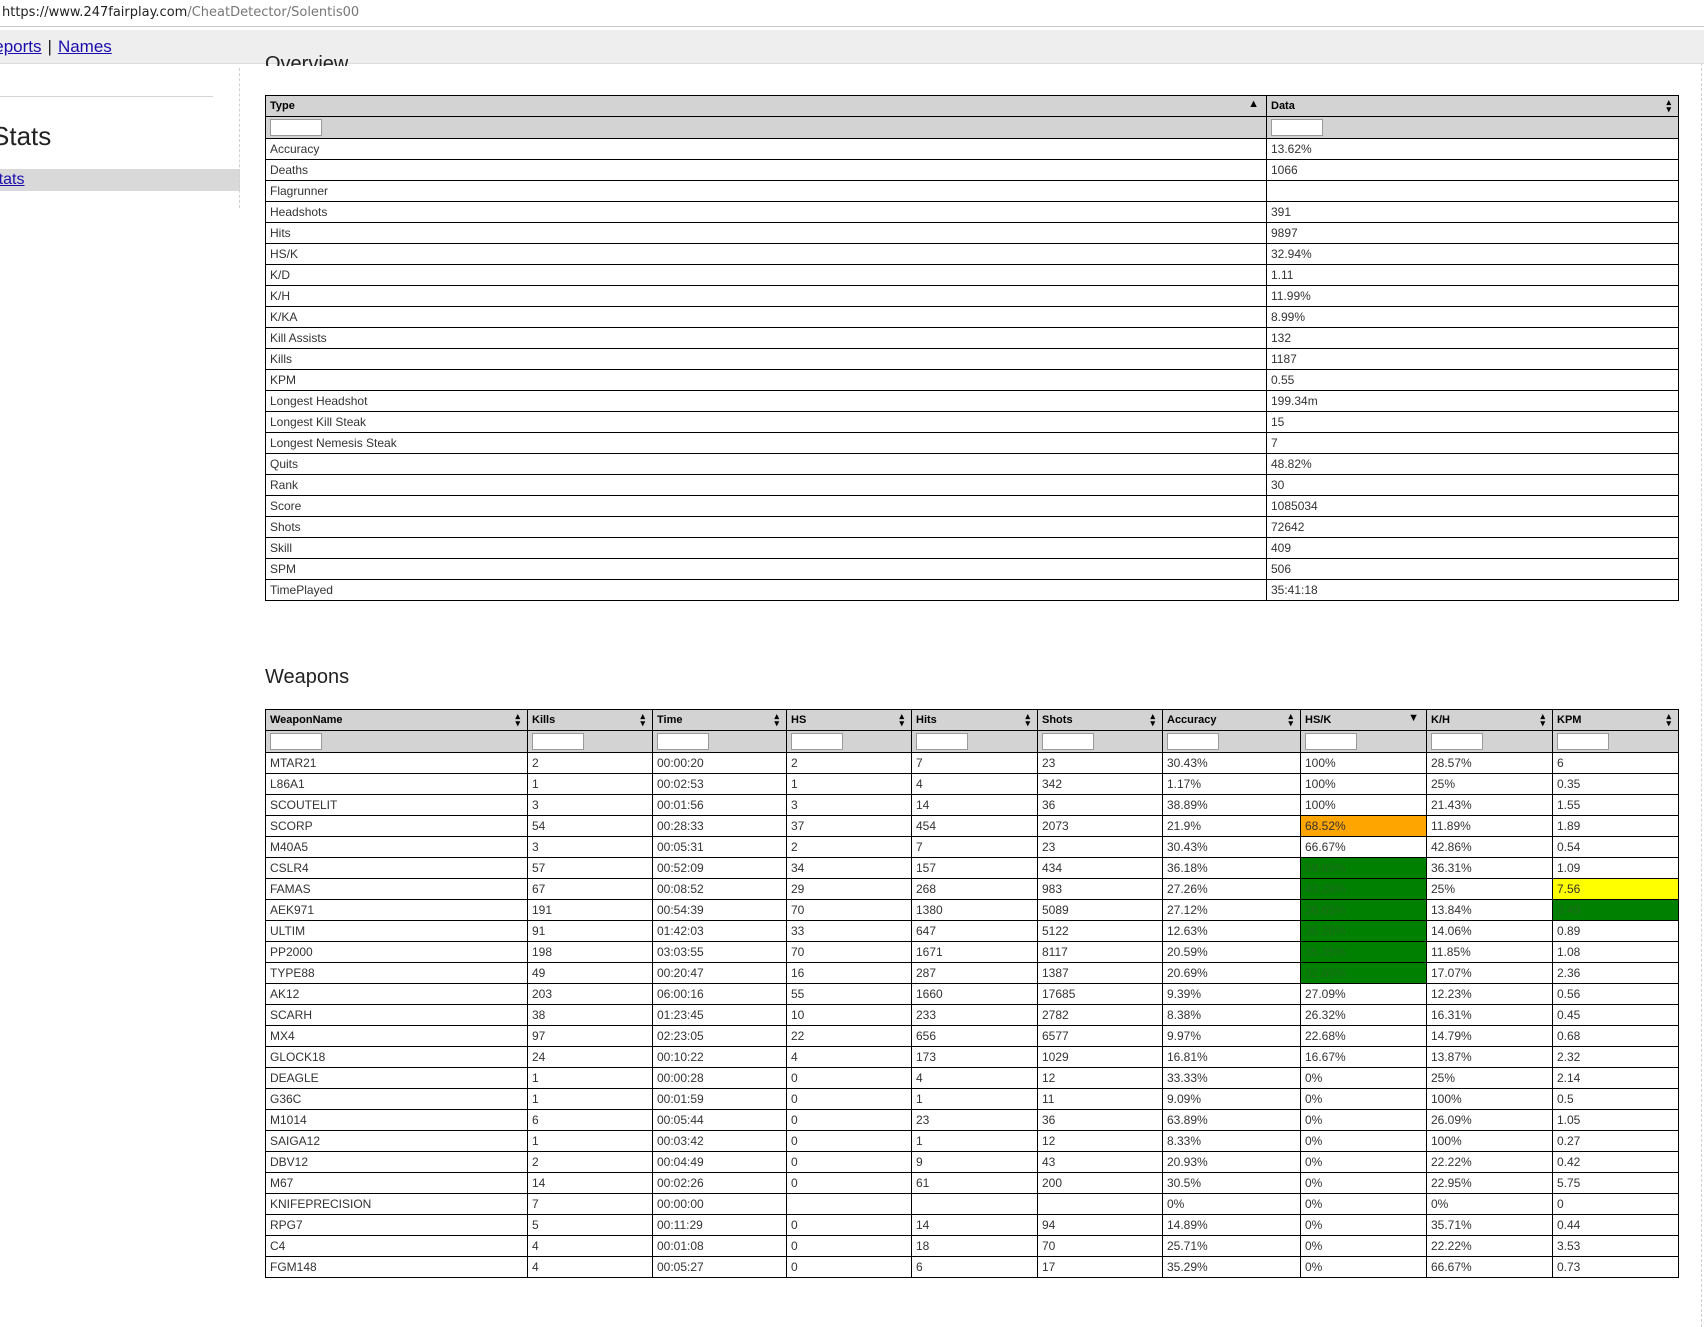 This screenshot has height=1327, width=1704. Describe the element at coordinates (817, 741) in the screenshot. I see `weapons-filter-input-hs` at that location.